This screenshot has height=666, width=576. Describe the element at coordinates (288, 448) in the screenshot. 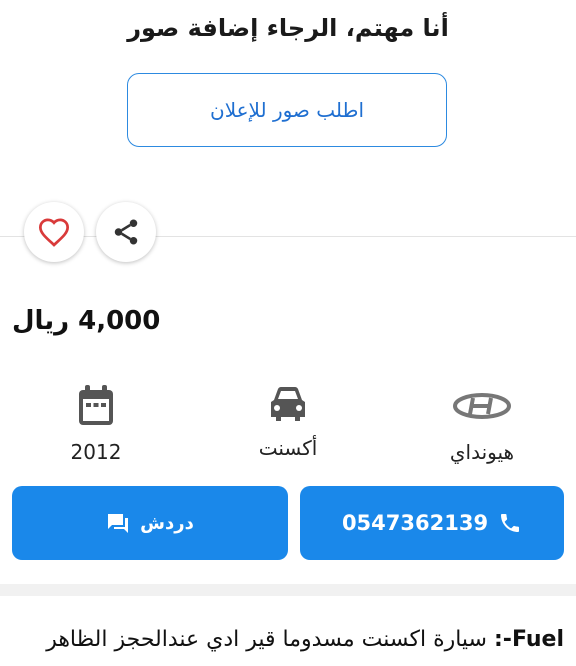

I see `spec-model-label: أكسنت` at that location.